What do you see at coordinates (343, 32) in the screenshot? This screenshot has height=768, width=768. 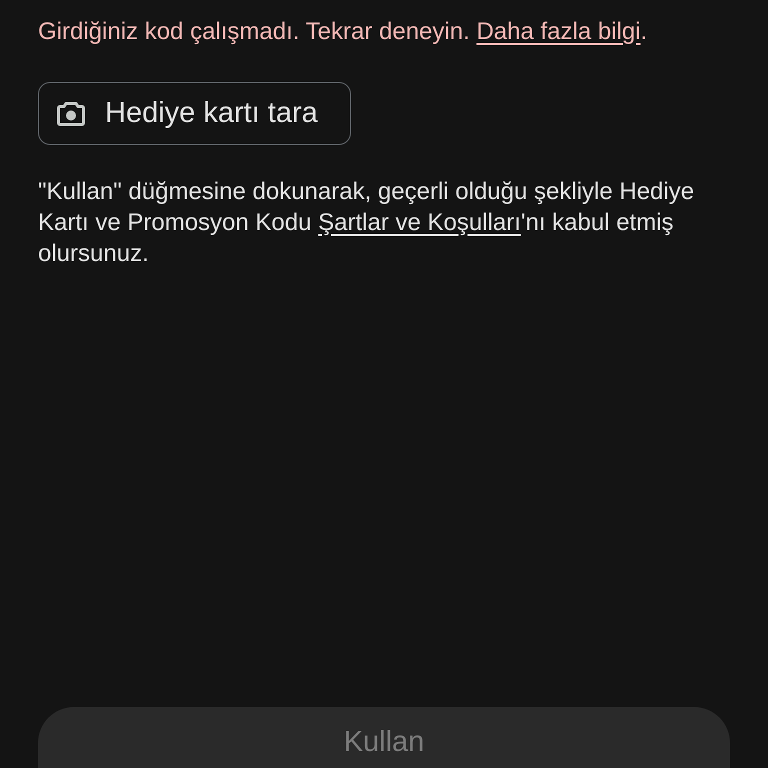 I see `error-message: Girdiğiniz kod çalışmadı. Tekrar deneyin. Daha fazla bilgi.` at bounding box center [343, 32].